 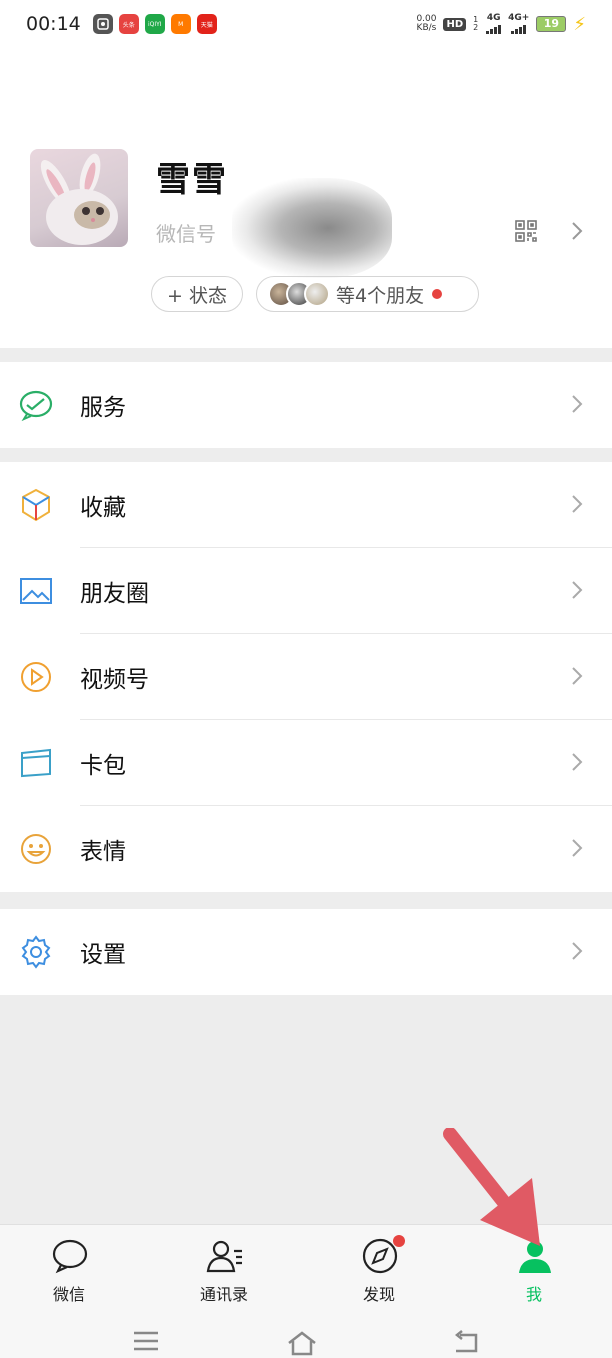 What do you see at coordinates (114, 594) in the screenshot?
I see `menu-label: 朋友圈` at bounding box center [114, 594].